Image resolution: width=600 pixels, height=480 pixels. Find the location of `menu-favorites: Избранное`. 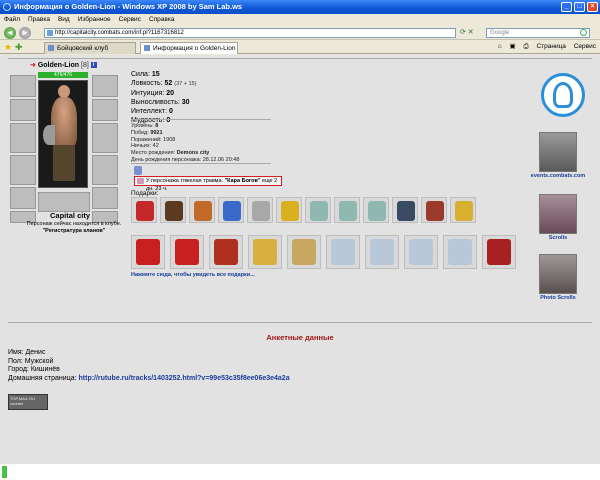

menu-favorites: Избранное is located at coordinates (94, 20).